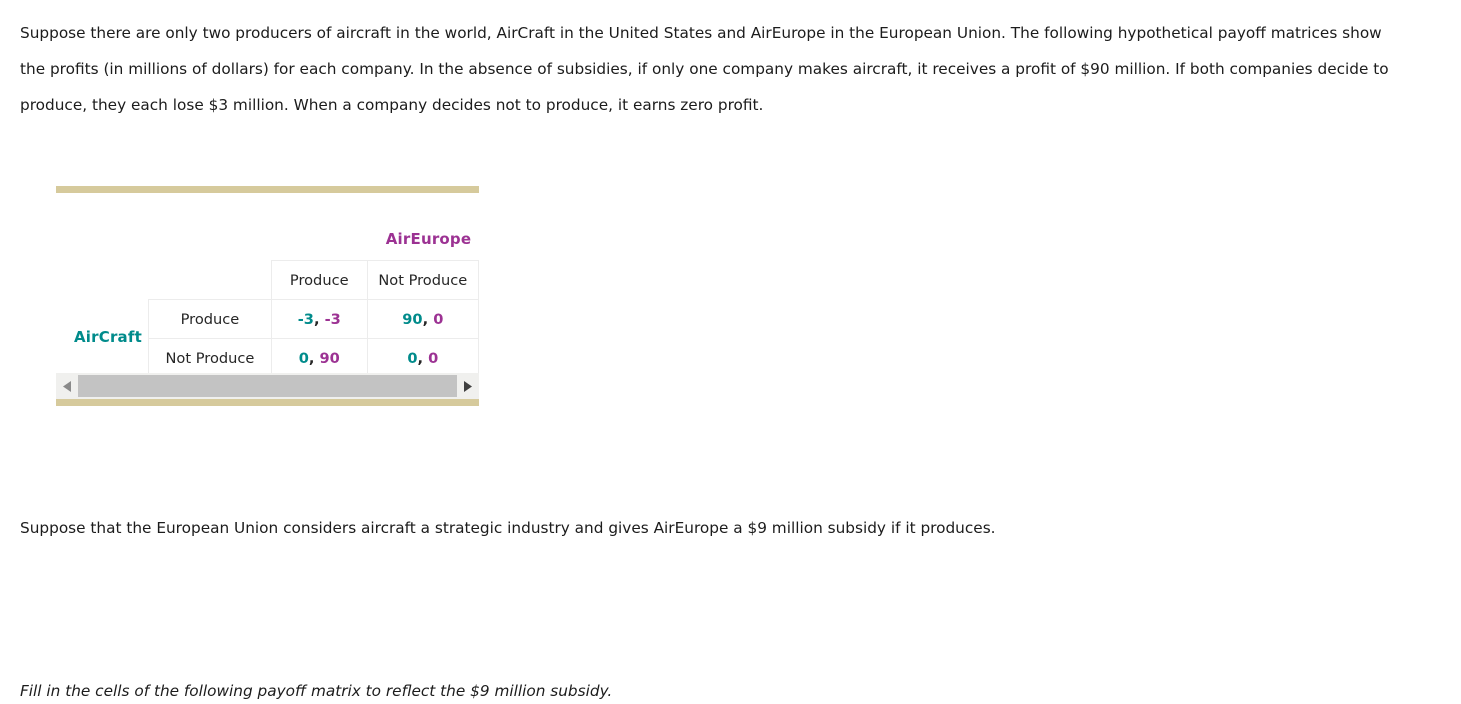  Describe the element at coordinates (332, 319) in the screenshot. I see `cell-value-aireurope: -3` at that location.